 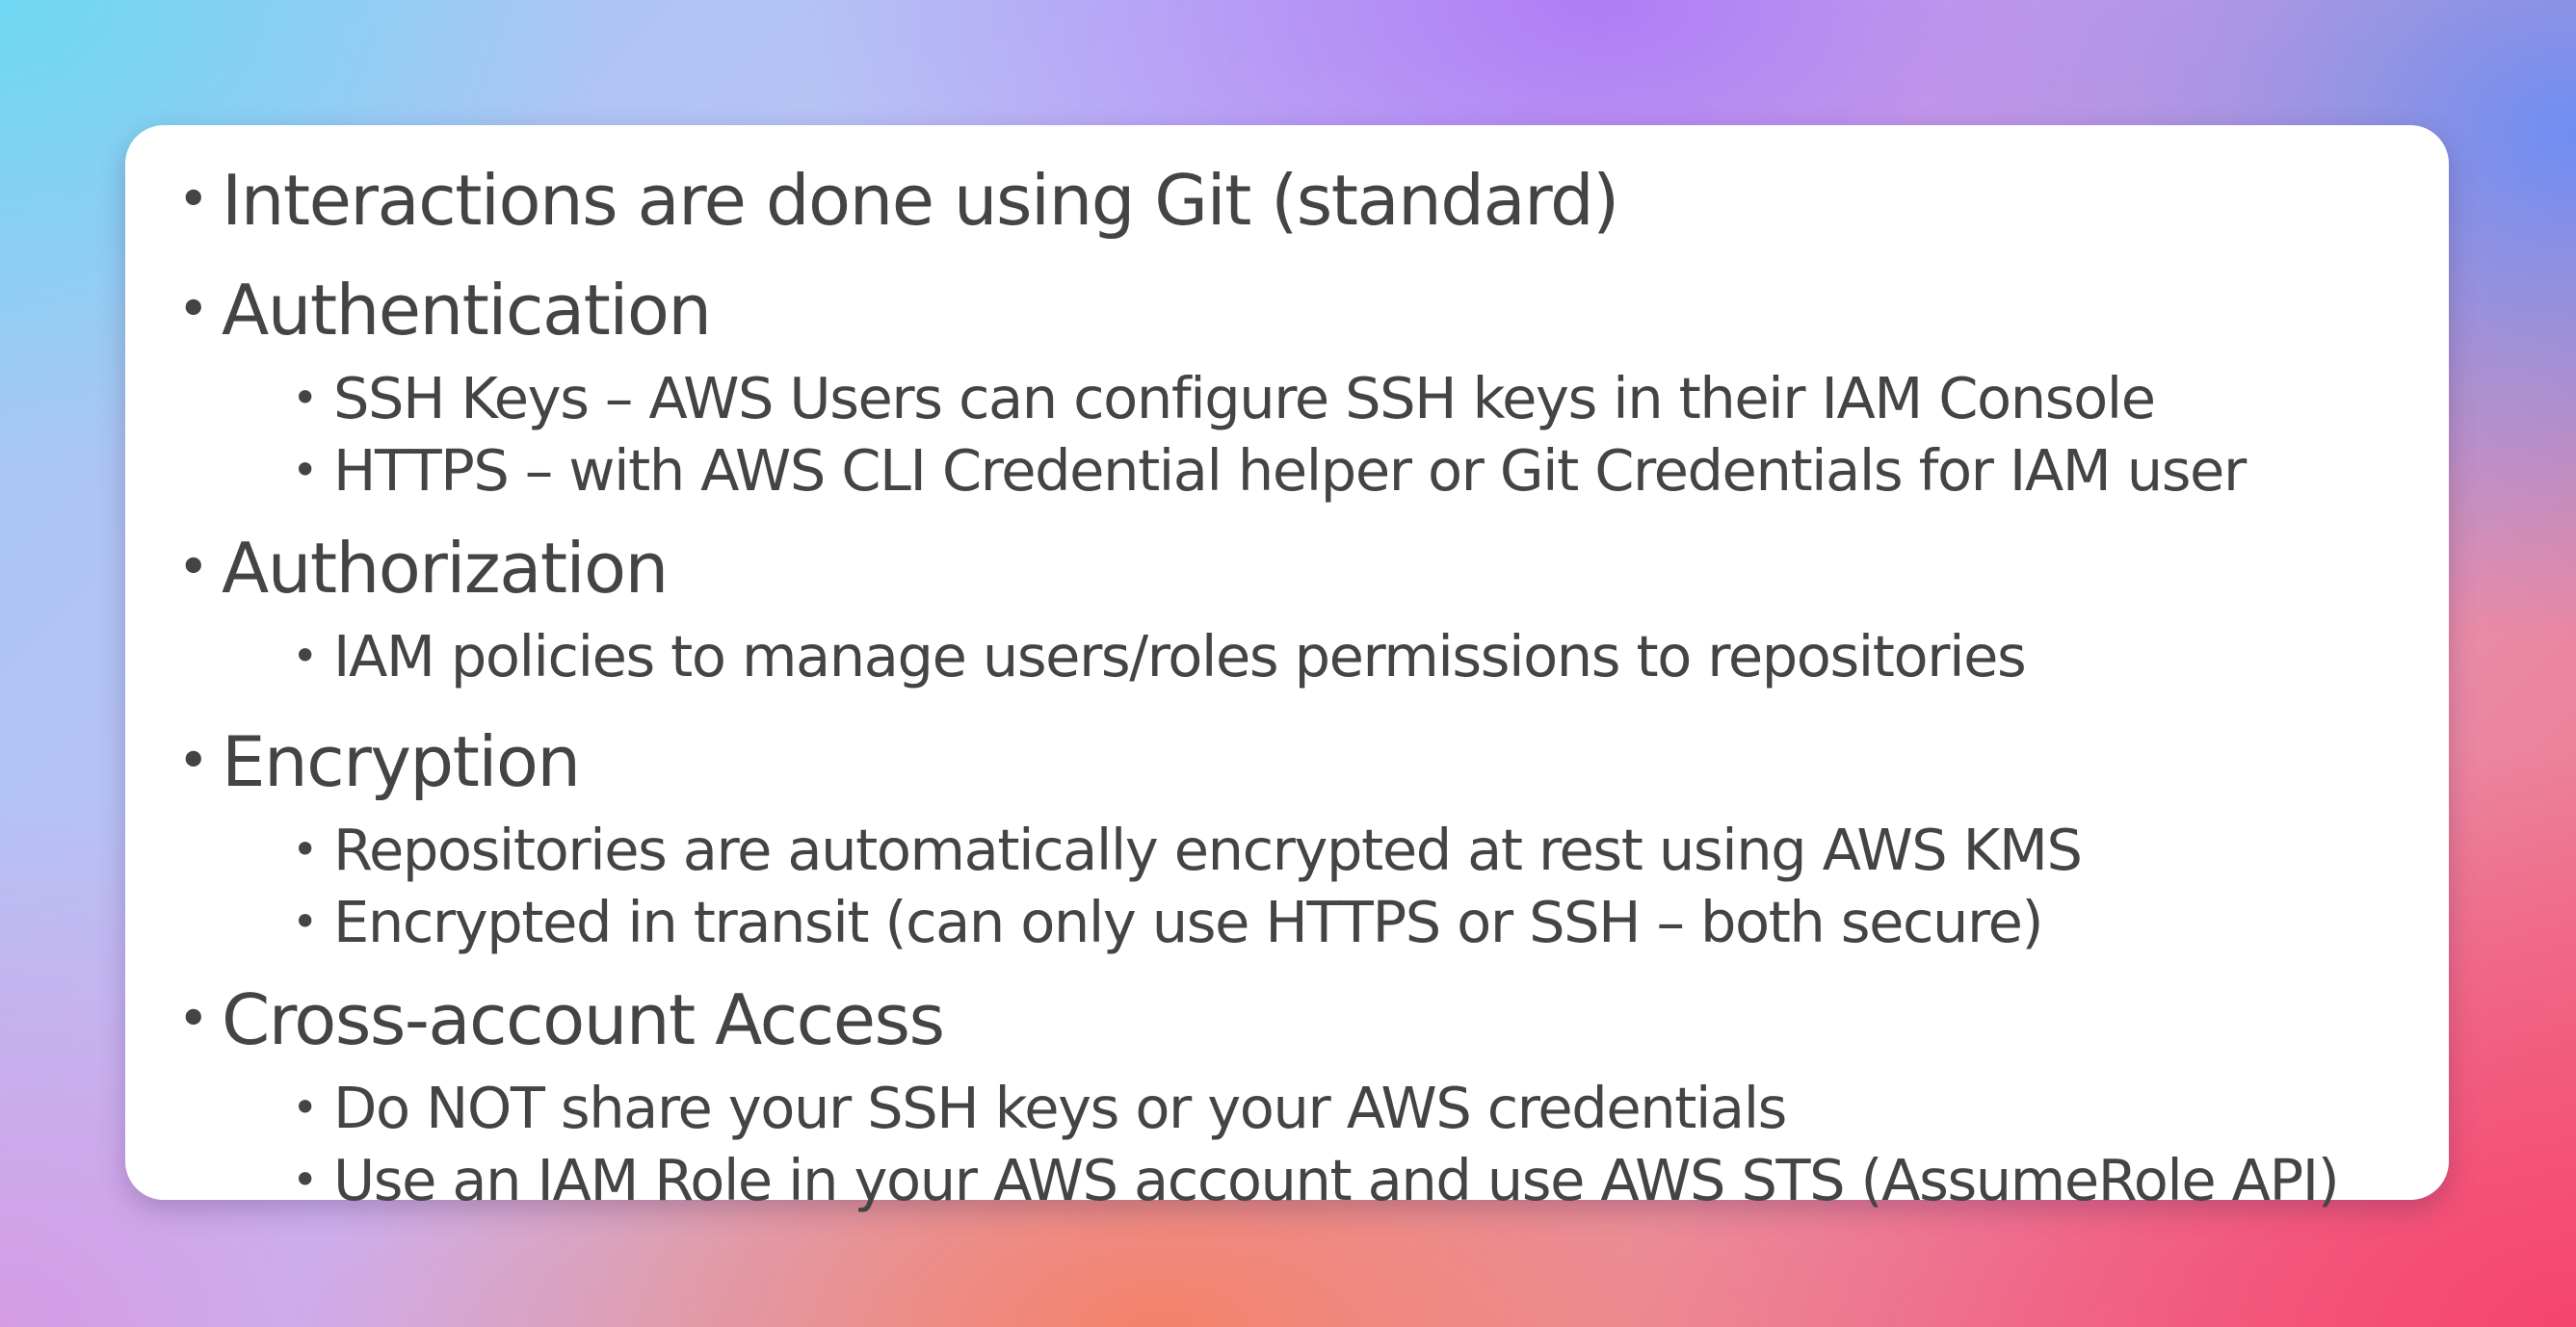 I want to click on bullet-item-authorization: • Authorization, so click(x=1287, y=568).